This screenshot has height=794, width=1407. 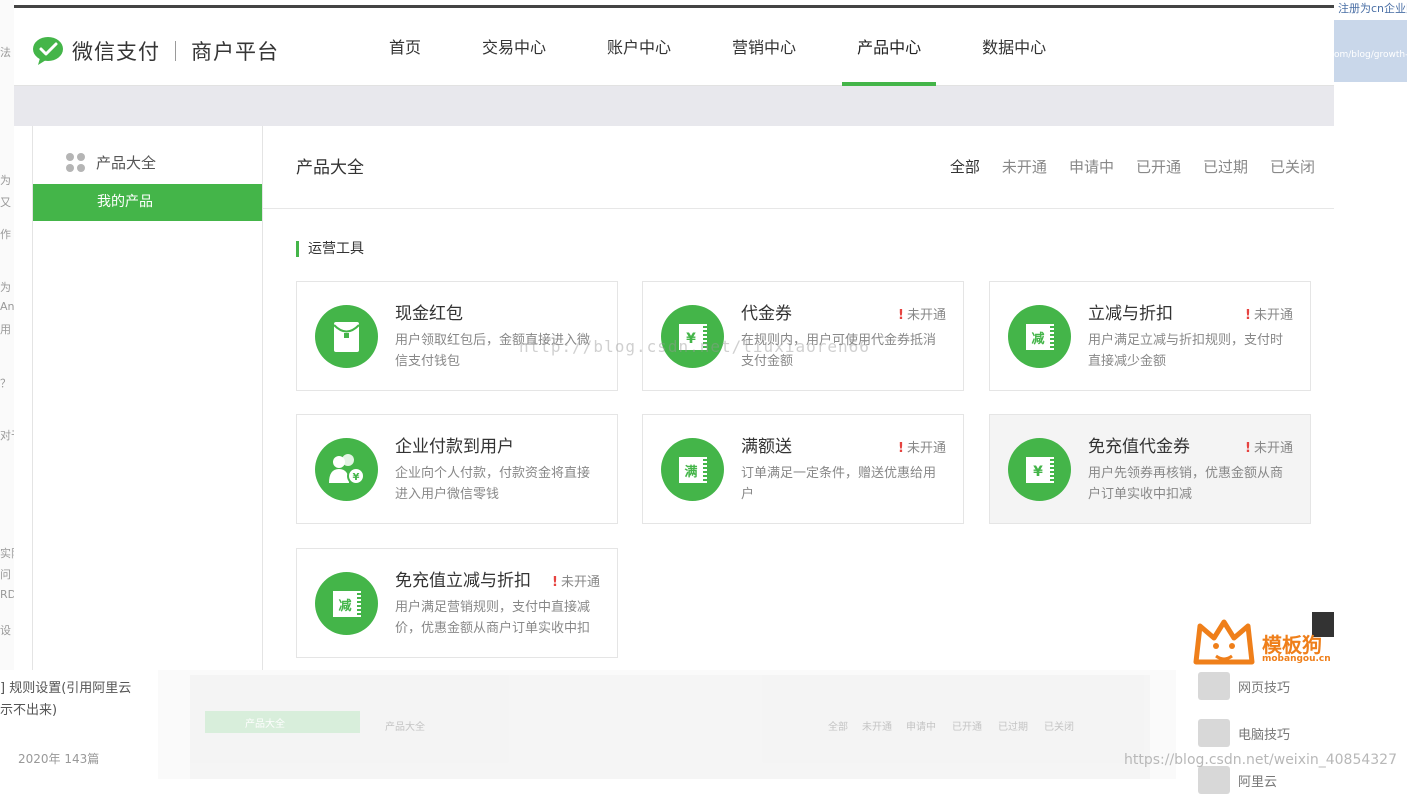 I want to click on section-title-operation-tools: 运营工具, so click(x=330, y=248).